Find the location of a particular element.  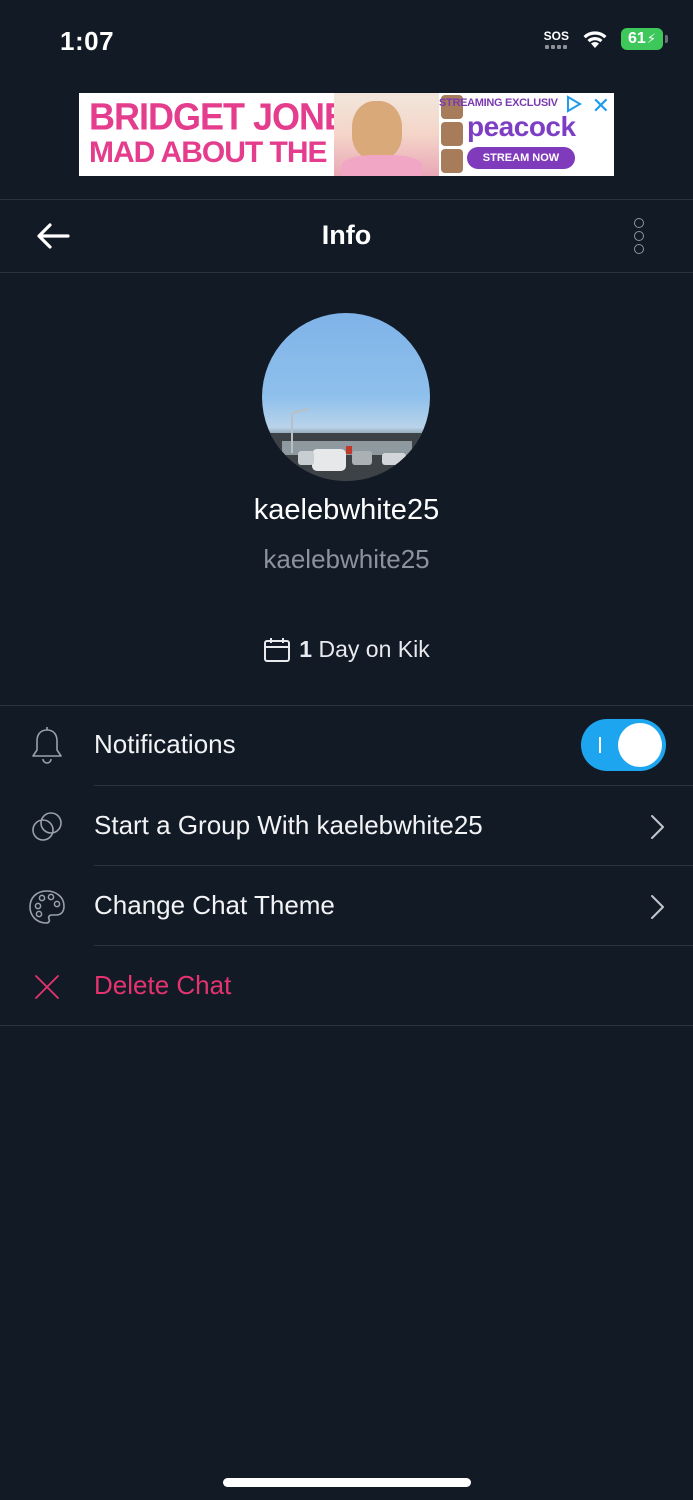

avatar-photo is located at coordinates (346, 444).